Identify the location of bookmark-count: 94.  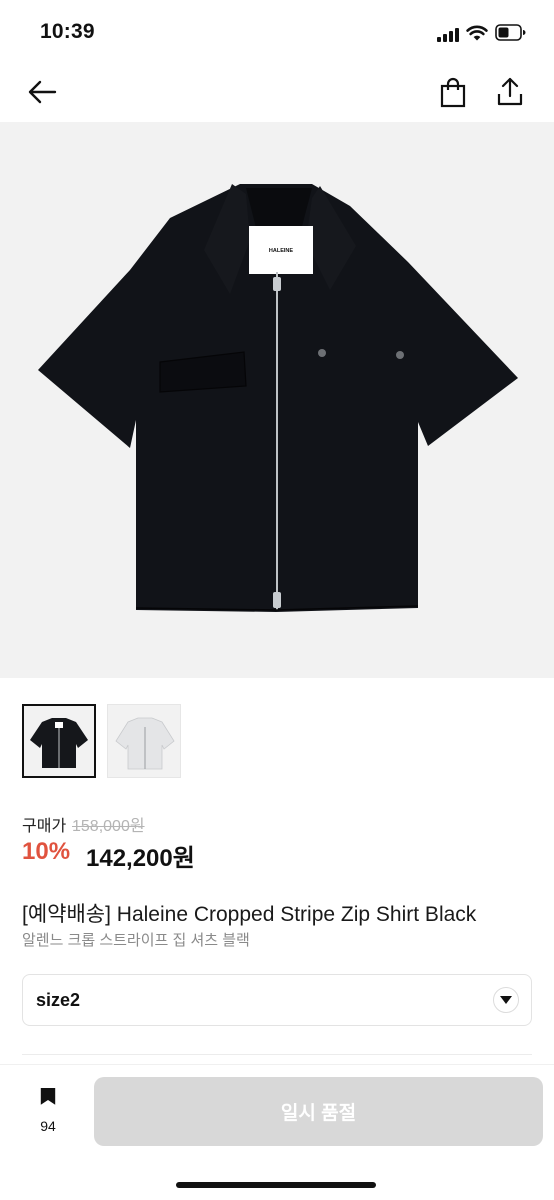
(48, 1126).